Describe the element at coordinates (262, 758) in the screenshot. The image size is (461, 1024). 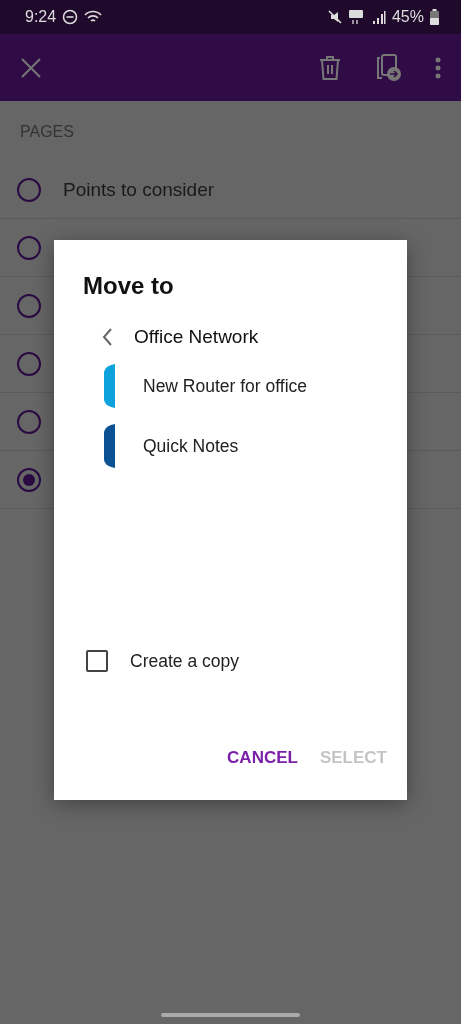
I see `dialog-button: CANCEL` at that location.